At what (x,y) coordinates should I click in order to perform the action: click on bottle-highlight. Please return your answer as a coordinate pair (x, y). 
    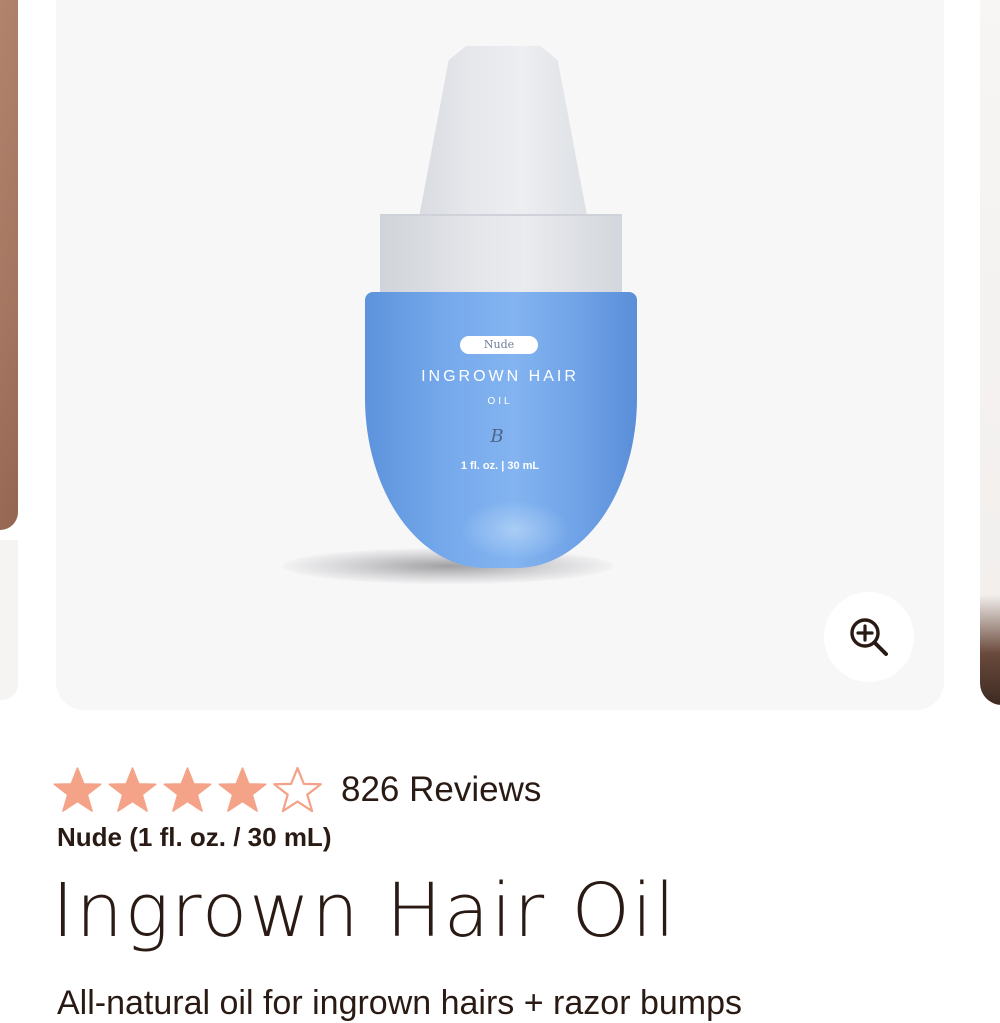
    Looking at the image, I should click on (515, 530).